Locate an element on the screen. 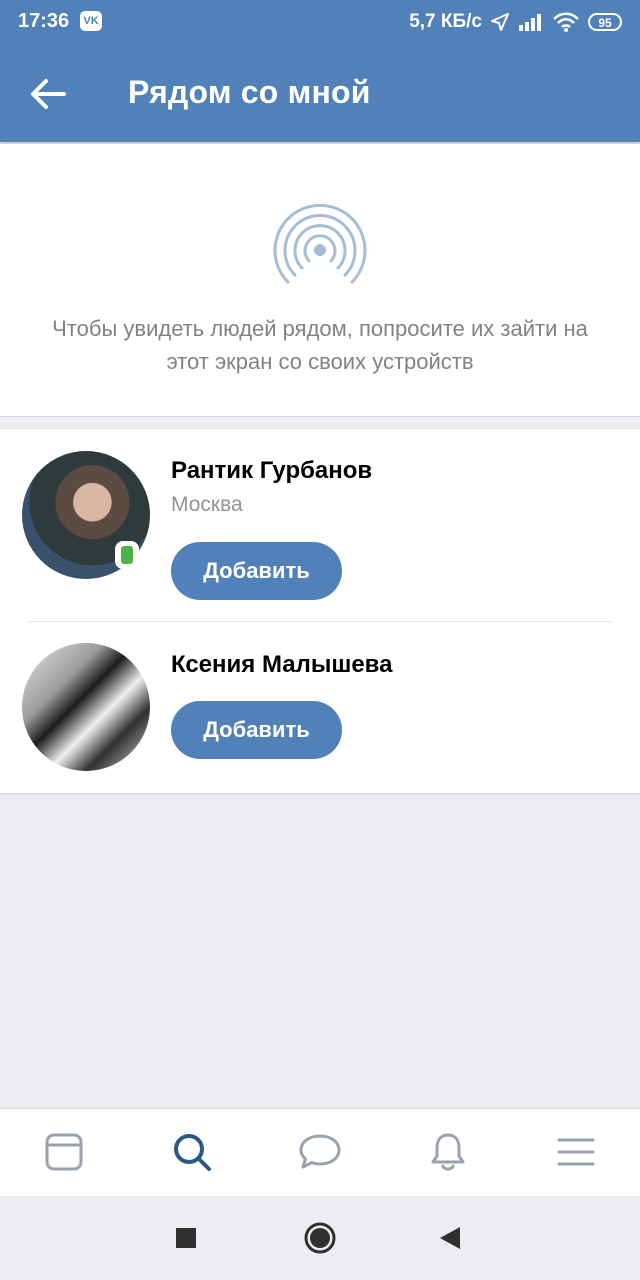 This screenshot has width=640, height=1280. person-name: Ксения Малышева is located at coordinates (281, 665).